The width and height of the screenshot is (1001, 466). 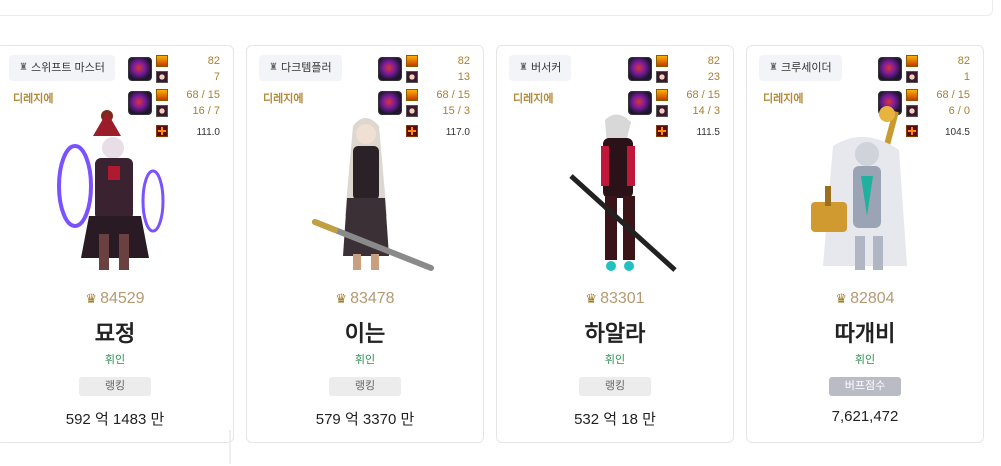 I want to click on equip-value: 1, so click(x=966, y=77).